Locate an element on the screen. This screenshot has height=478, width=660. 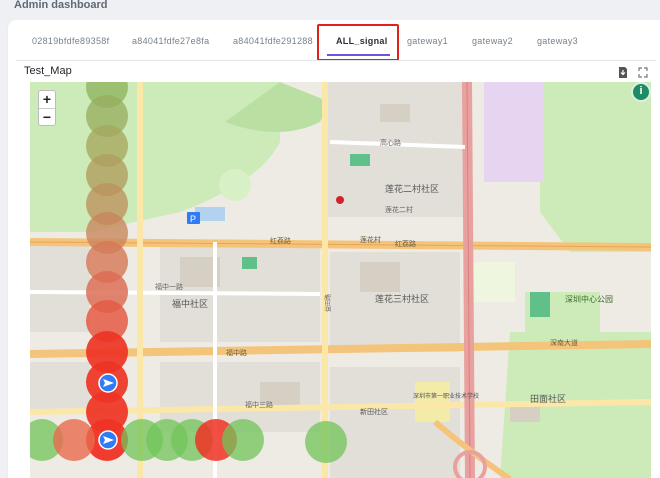
map-label: 福中社区 is located at coordinates (190, 303).